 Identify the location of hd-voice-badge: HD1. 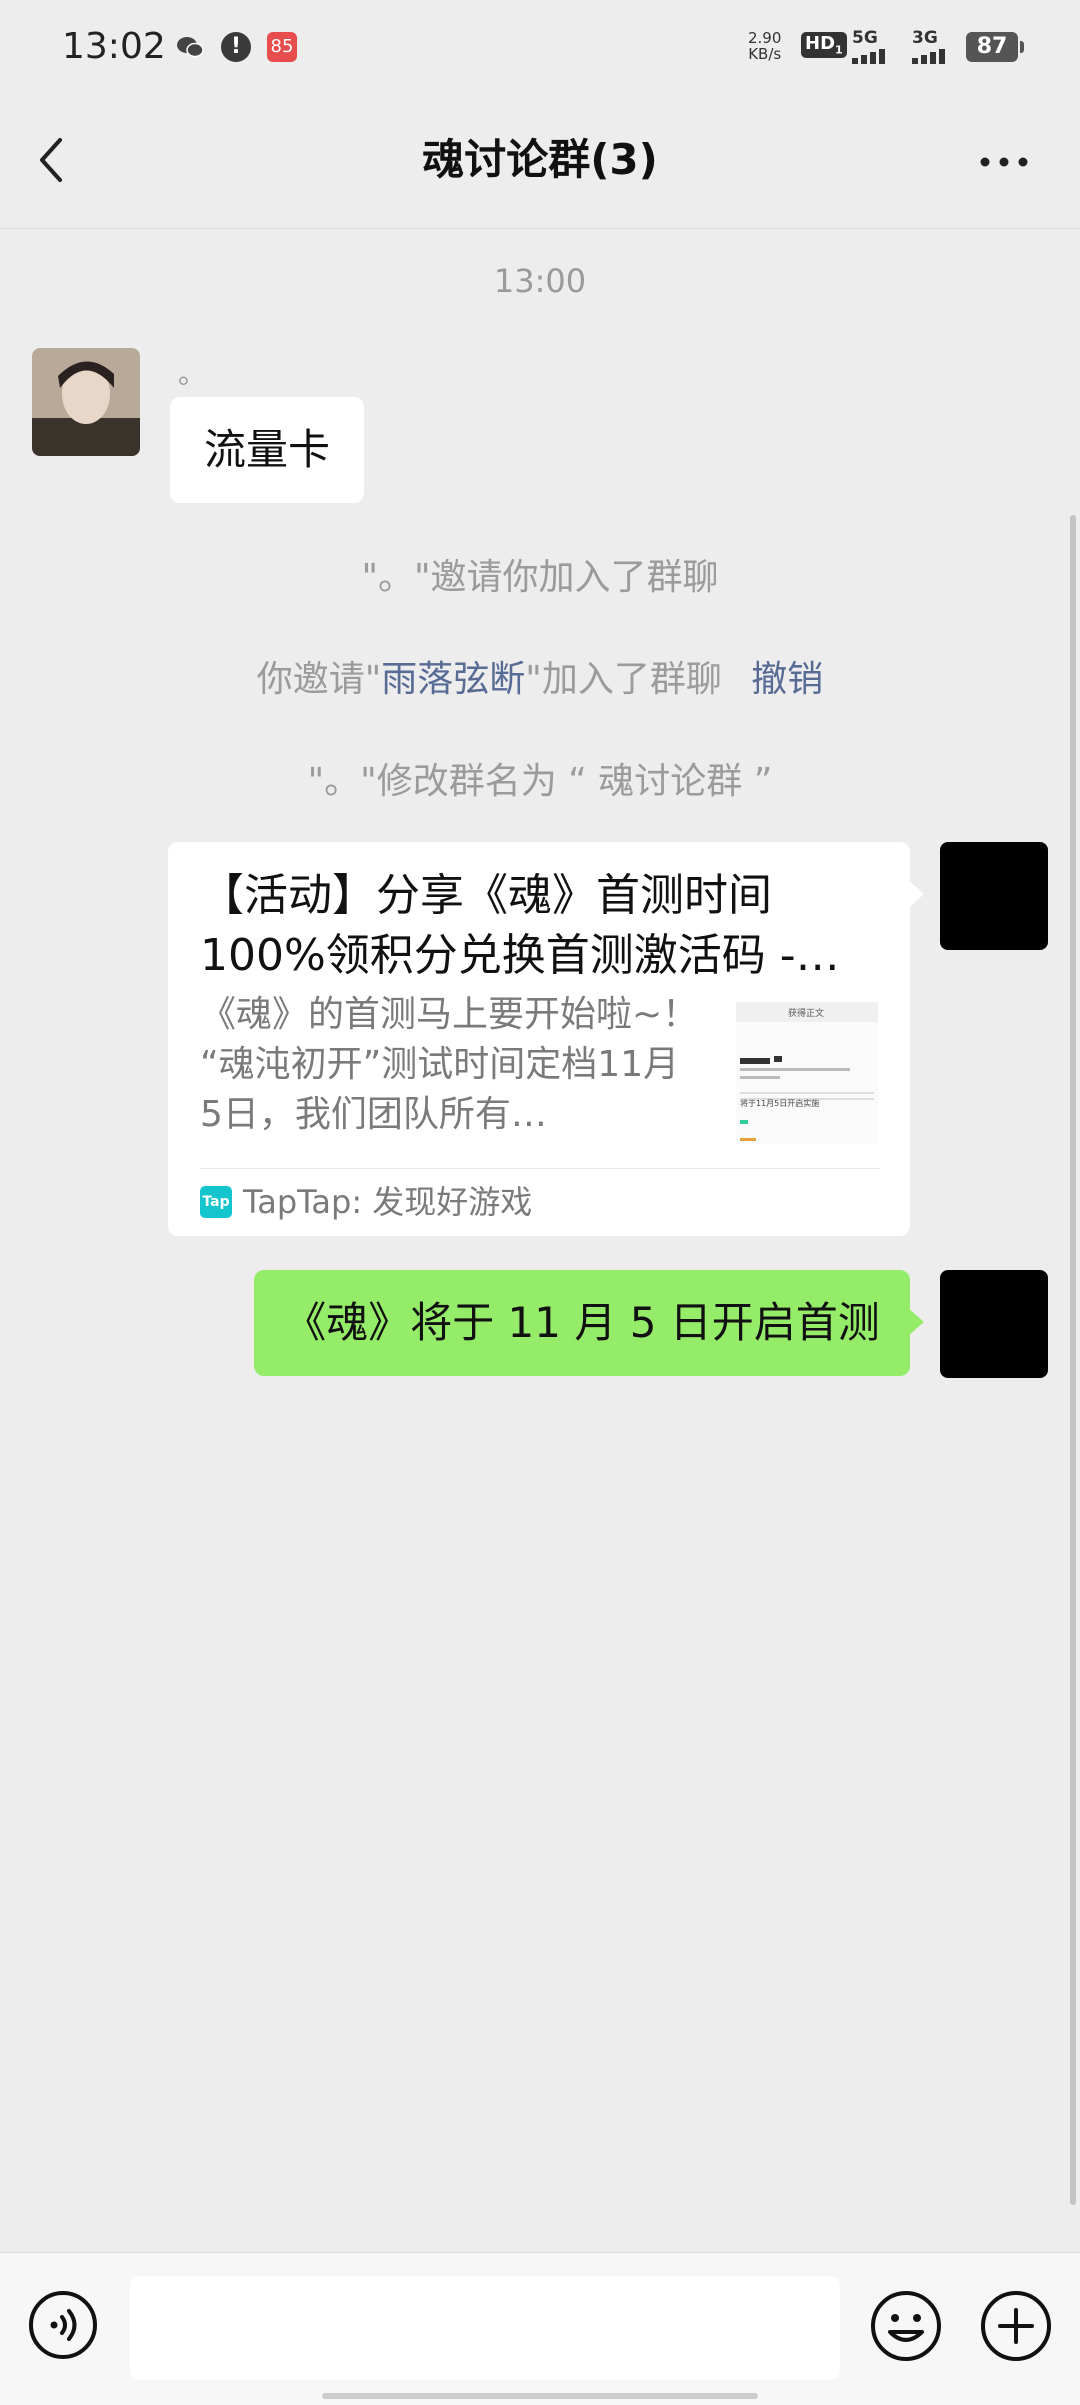
(824, 45).